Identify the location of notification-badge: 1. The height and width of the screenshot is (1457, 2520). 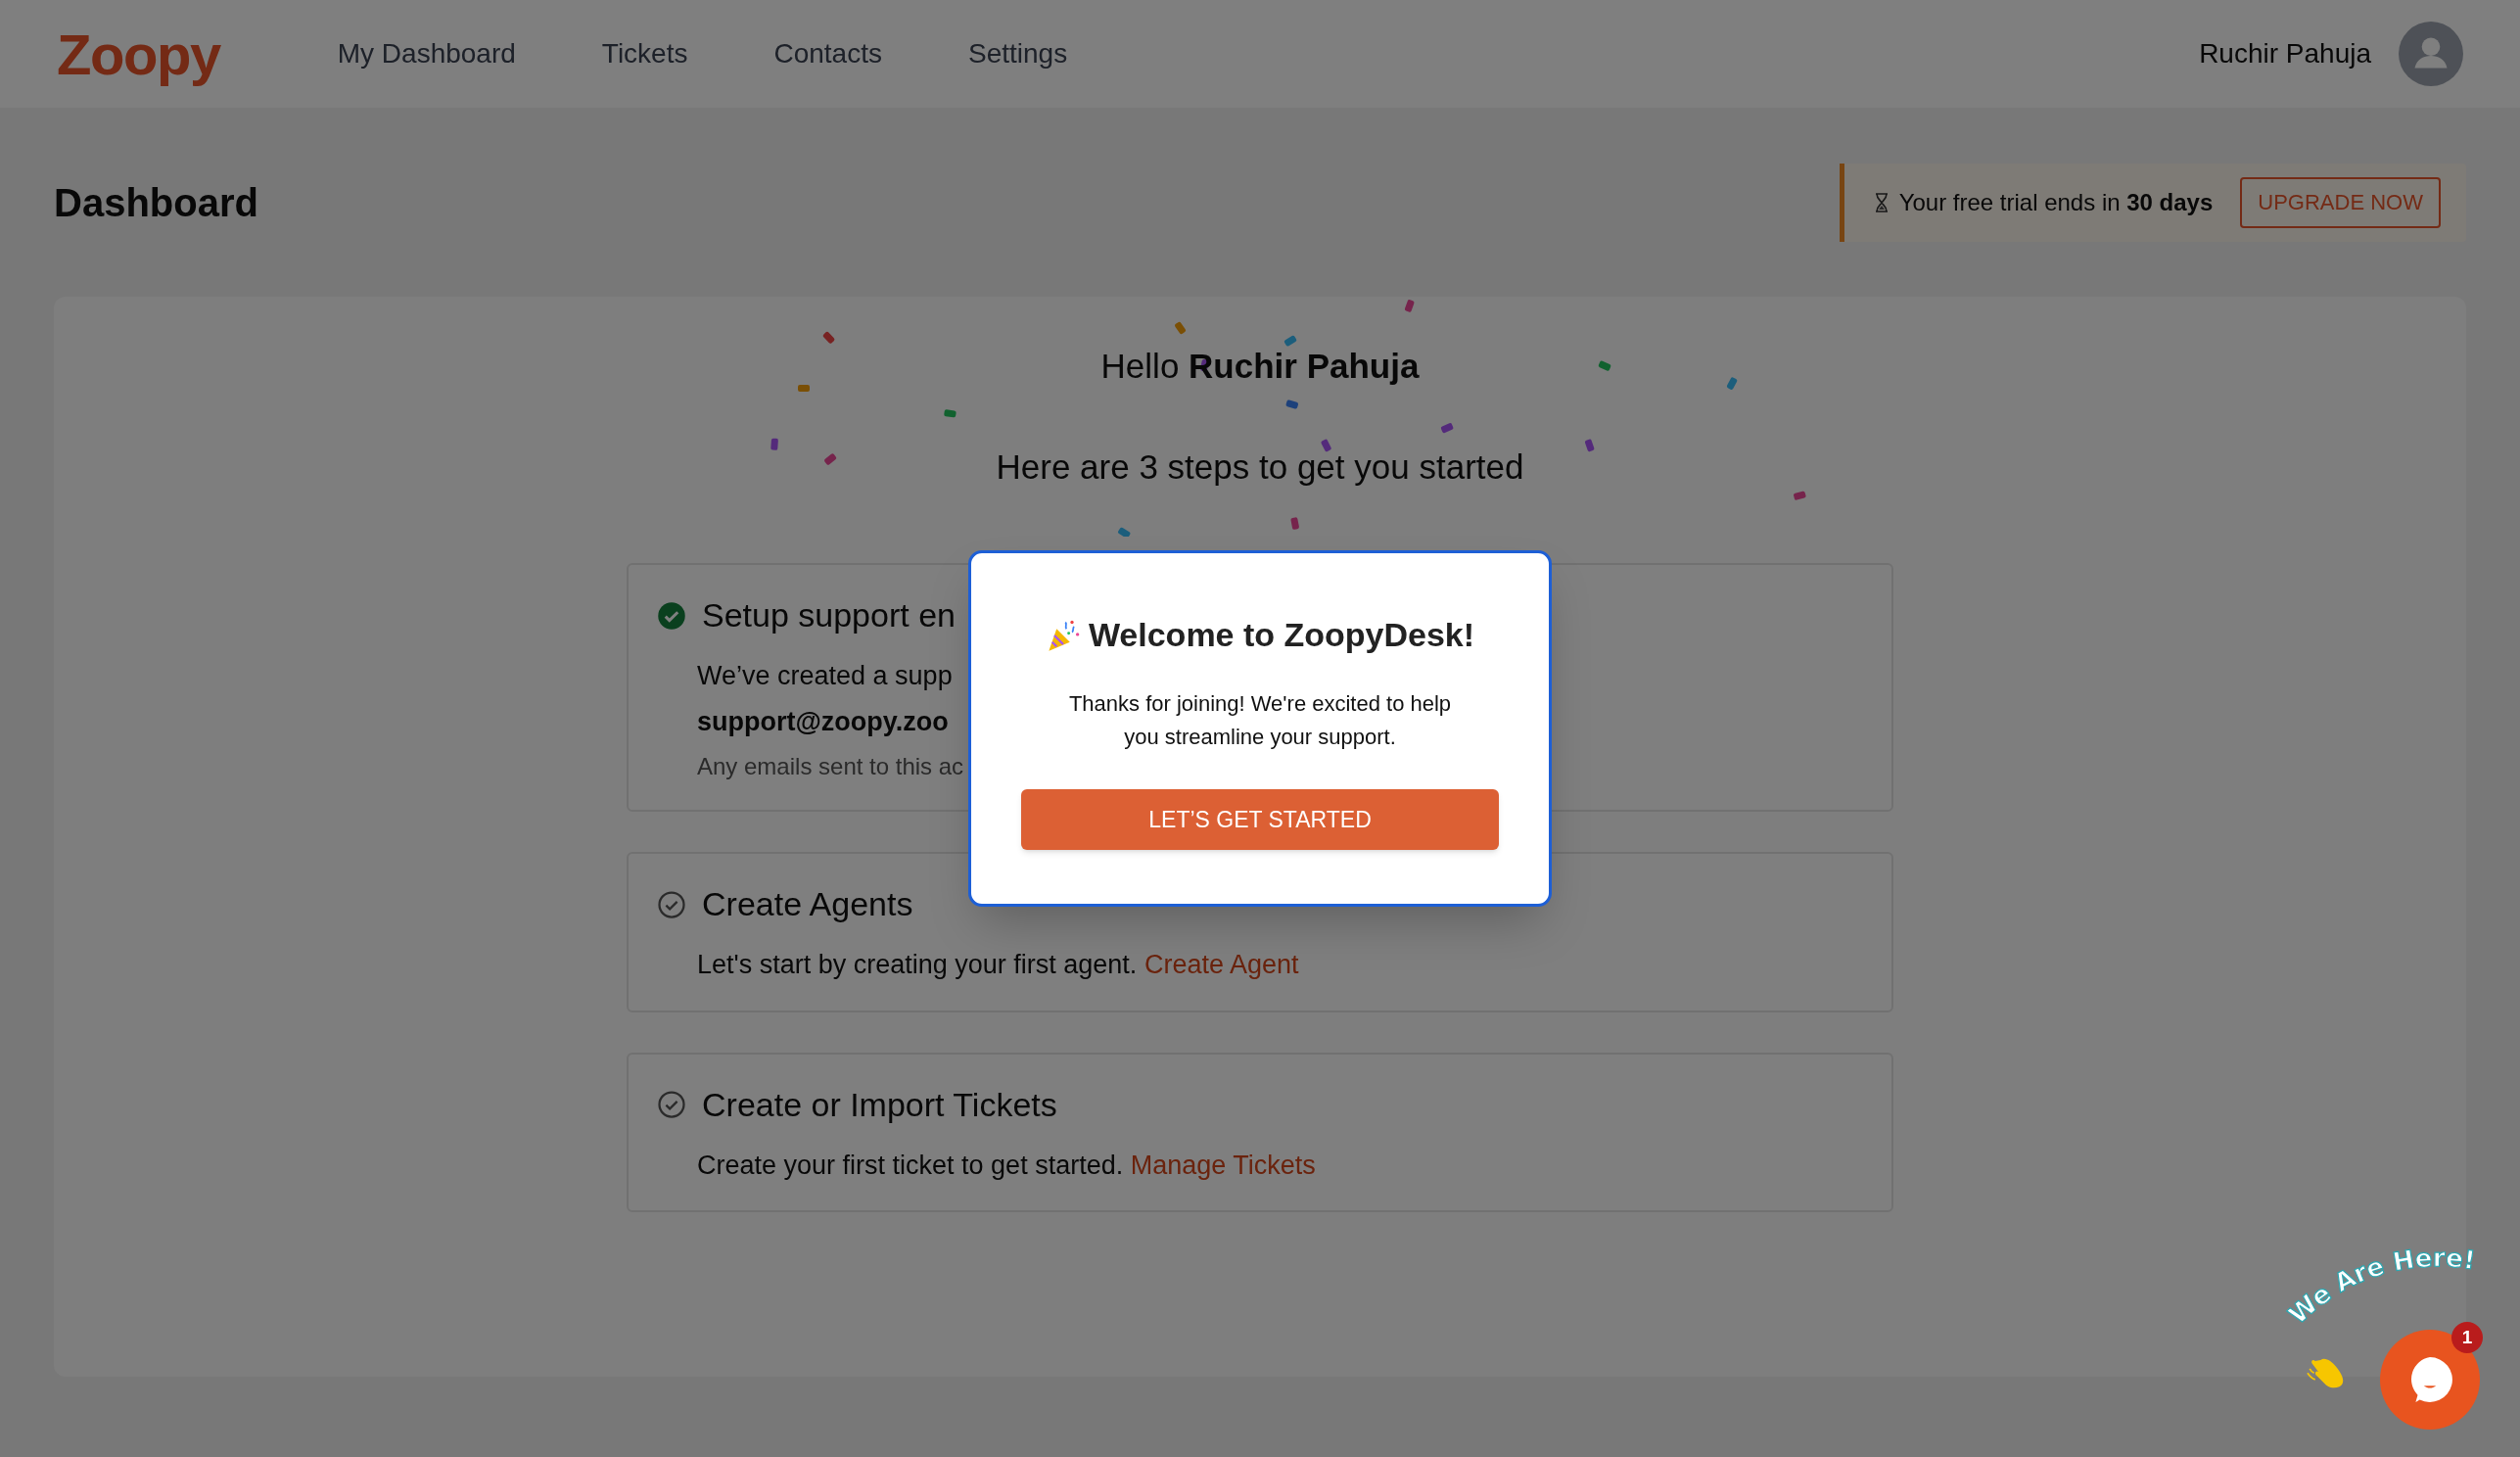
(2467, 1337).